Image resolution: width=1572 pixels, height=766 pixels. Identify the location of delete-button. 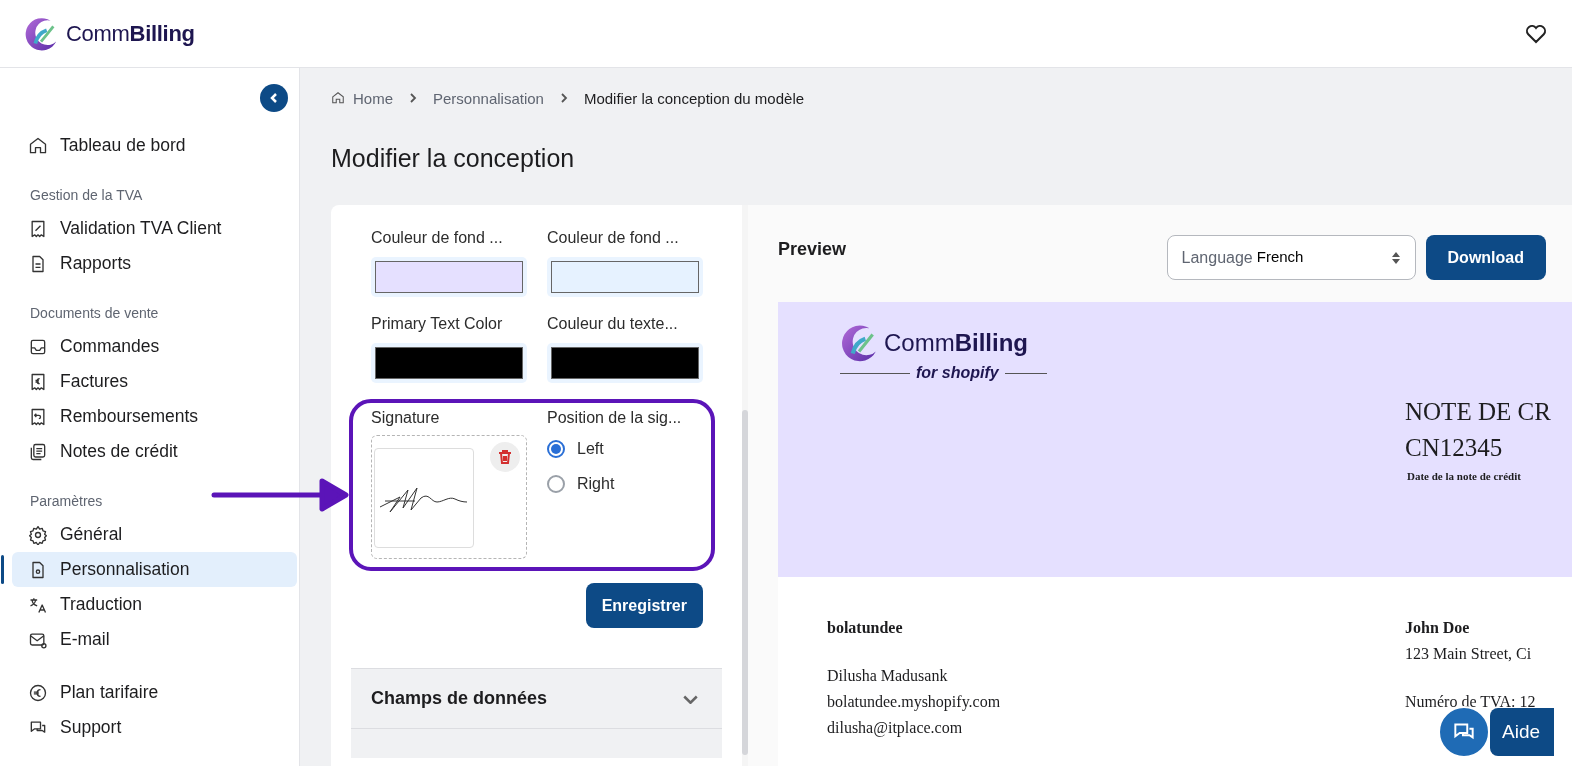
(505, 457).